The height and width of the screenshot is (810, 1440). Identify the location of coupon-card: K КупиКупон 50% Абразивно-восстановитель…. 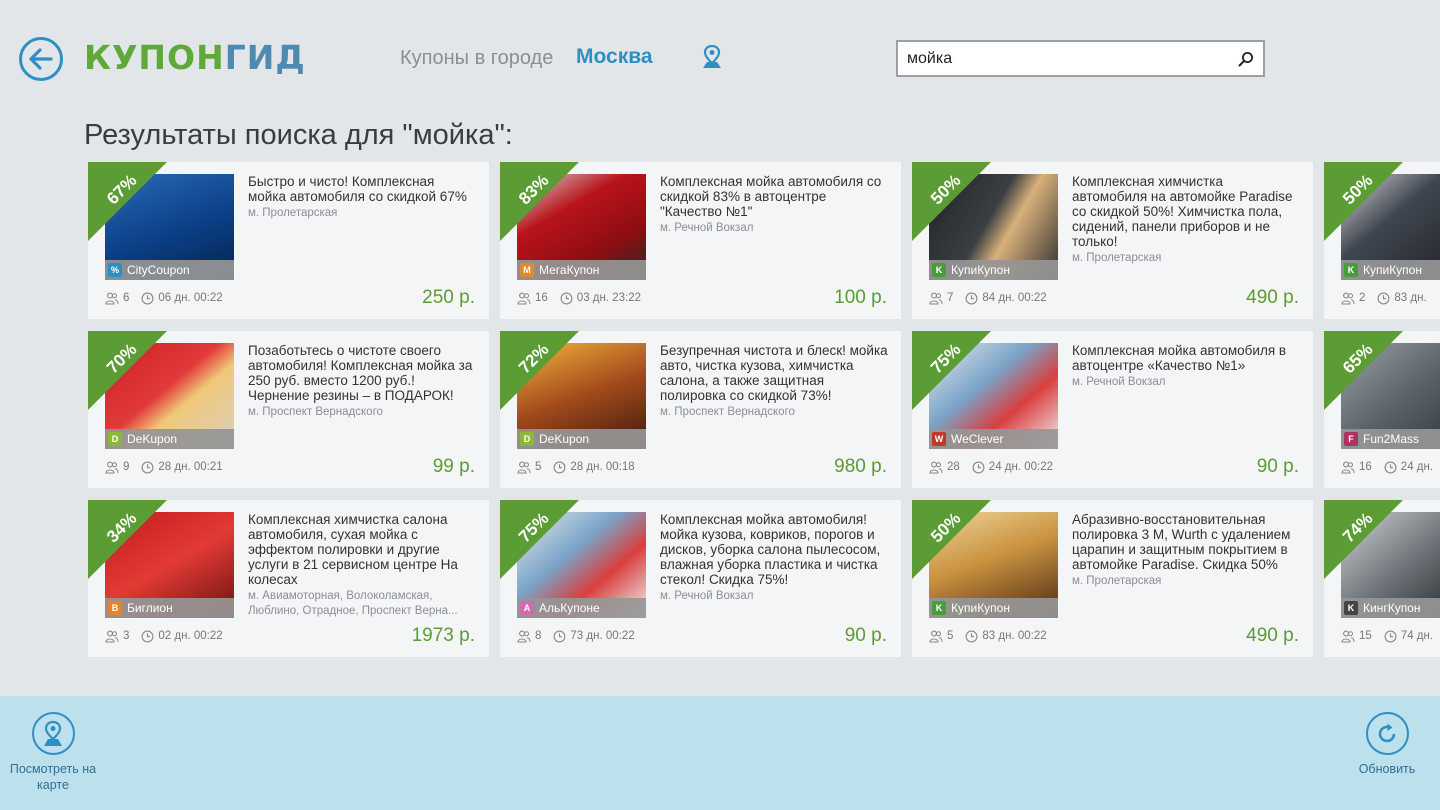
(1112, 578).